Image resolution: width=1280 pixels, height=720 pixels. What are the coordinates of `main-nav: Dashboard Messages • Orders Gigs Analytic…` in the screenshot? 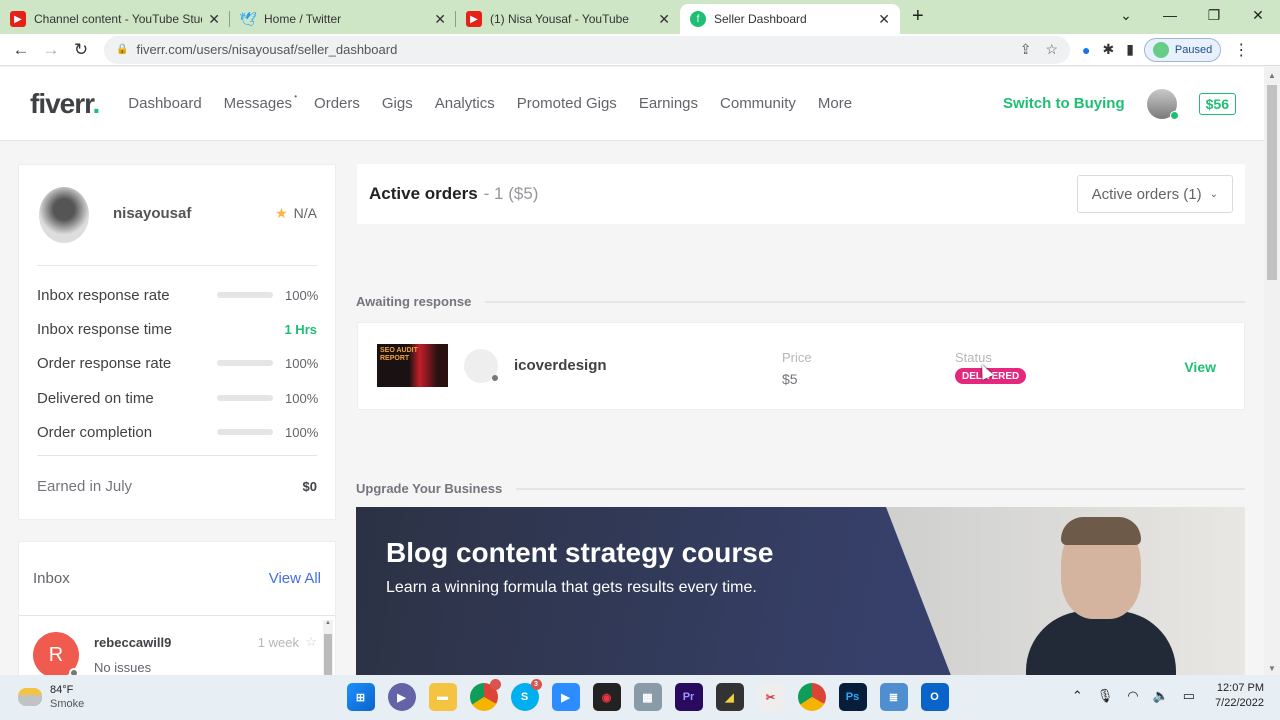 It's located at (490, 102).